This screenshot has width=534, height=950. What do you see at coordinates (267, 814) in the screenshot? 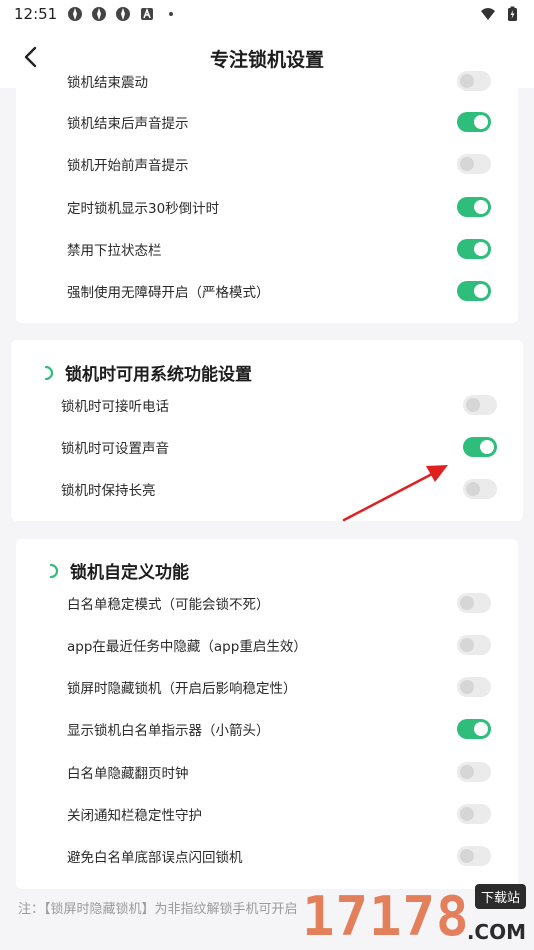
I see `setting-row-notification-guard: 关闭通知栏稳定性守护` at bounding box center [267, 814].